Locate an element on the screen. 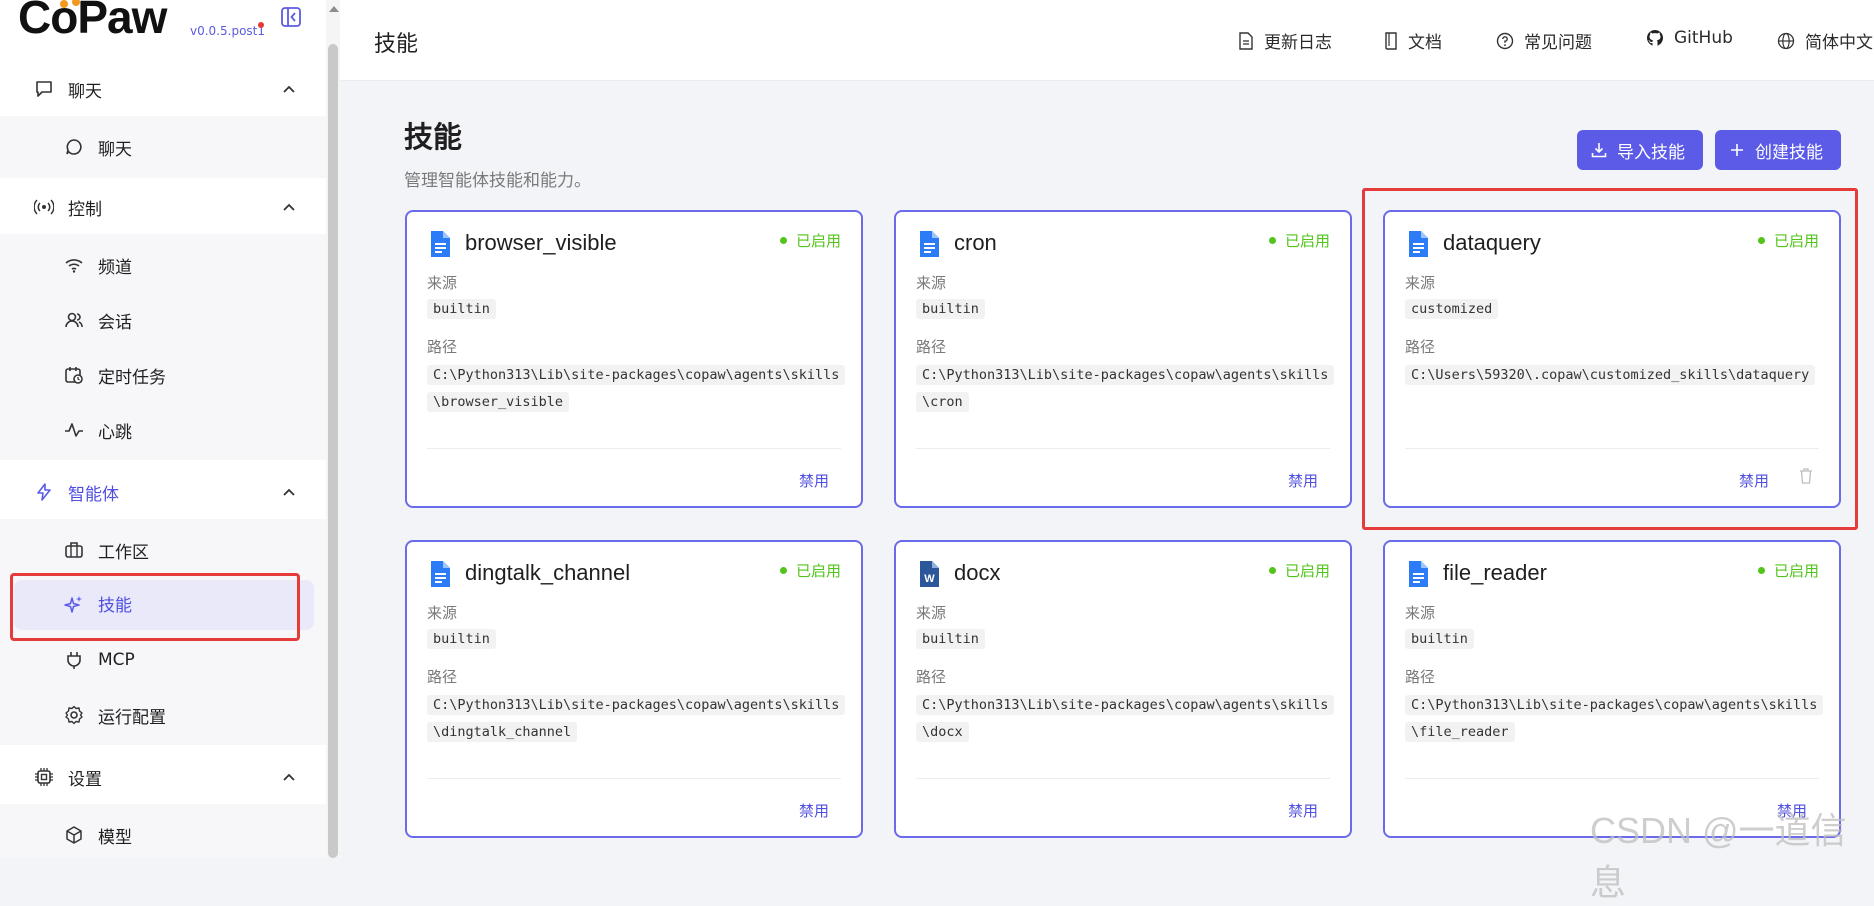  import-skill-label: 导入技能 is located at coordinates (1651, 152).